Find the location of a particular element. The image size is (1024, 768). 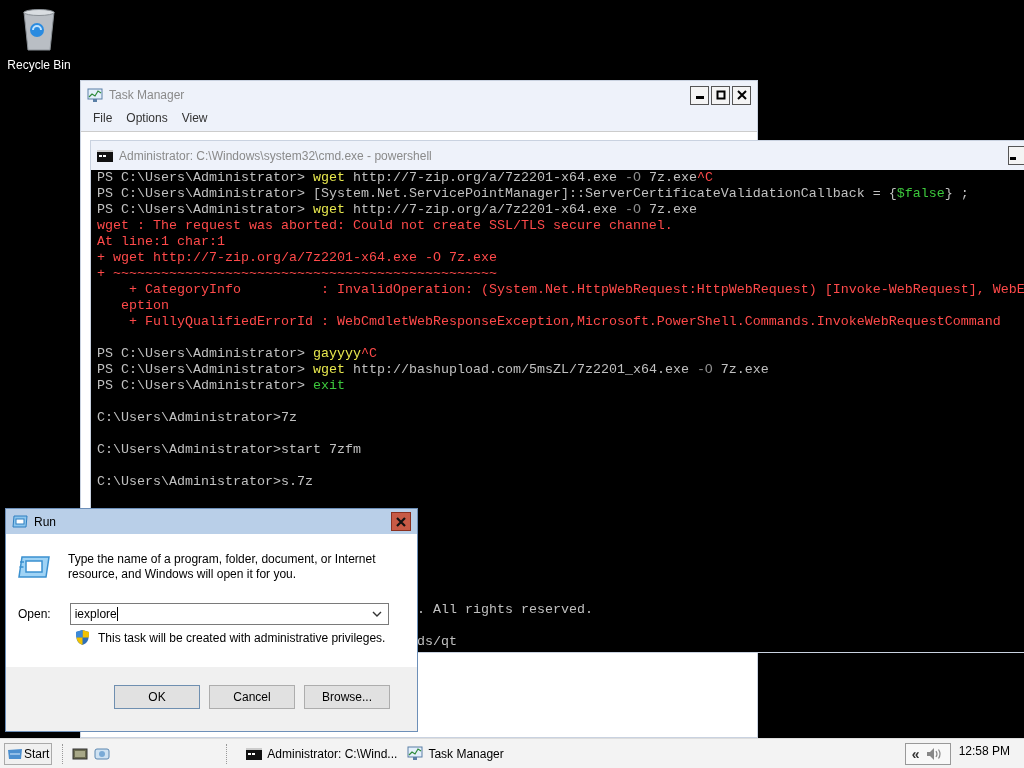

console-line: eption is located at coordinates (144, 305).